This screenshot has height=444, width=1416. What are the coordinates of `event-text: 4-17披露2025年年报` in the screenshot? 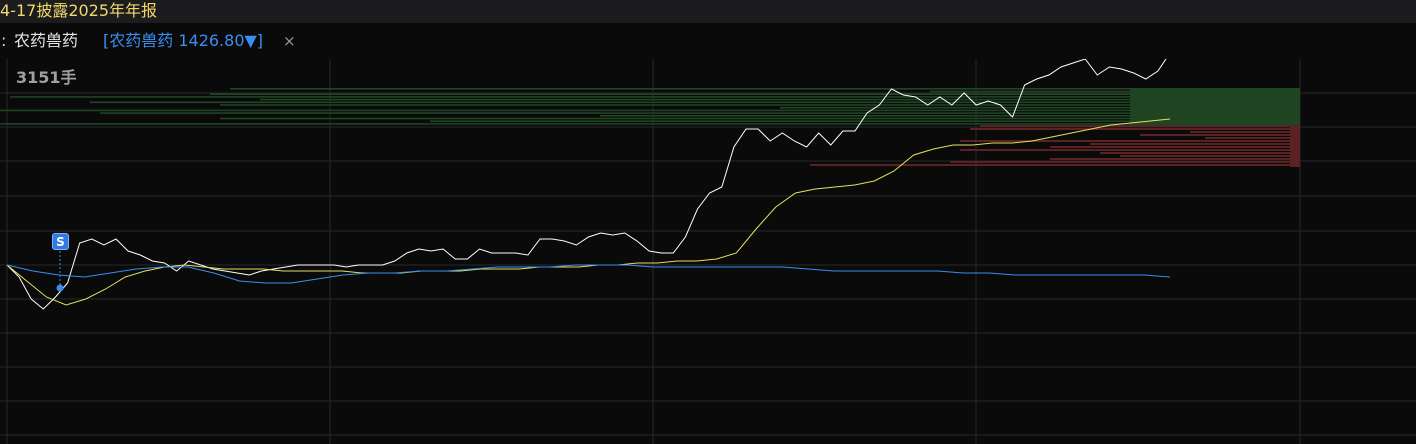 It's located at (79, 10).